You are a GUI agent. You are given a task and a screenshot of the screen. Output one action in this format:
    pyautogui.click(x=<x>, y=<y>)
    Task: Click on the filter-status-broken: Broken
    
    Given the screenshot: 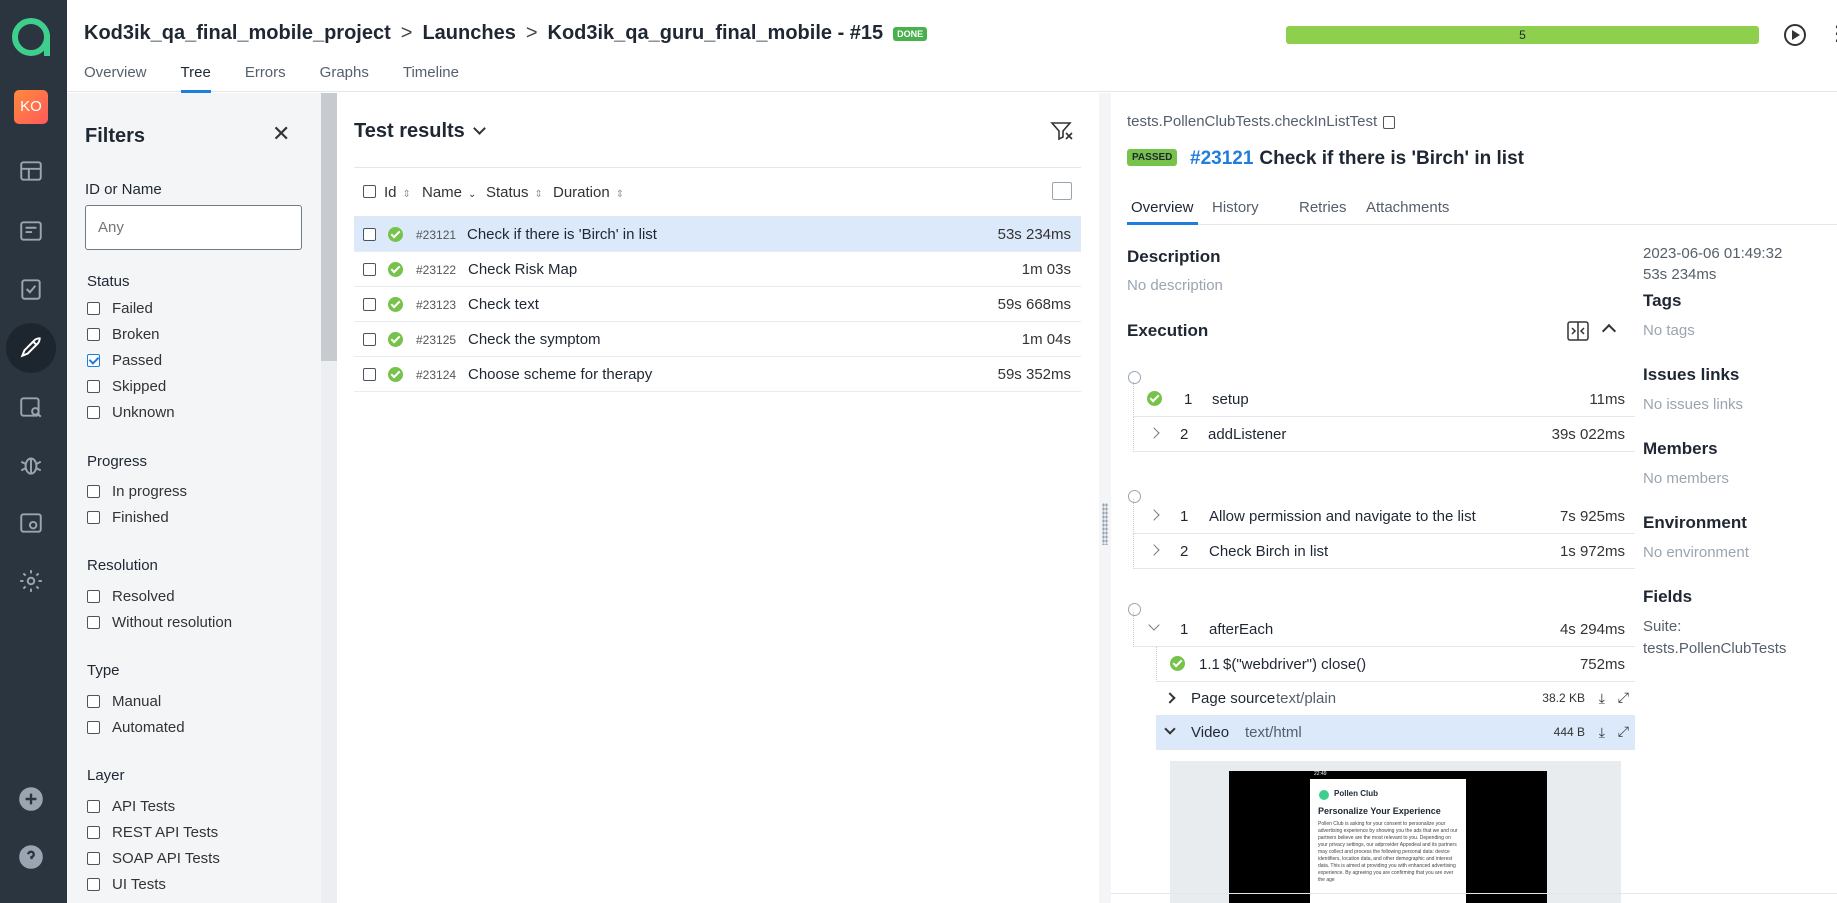 What is the action you would take?
    pyautogui.click(x=123, y=334)
    